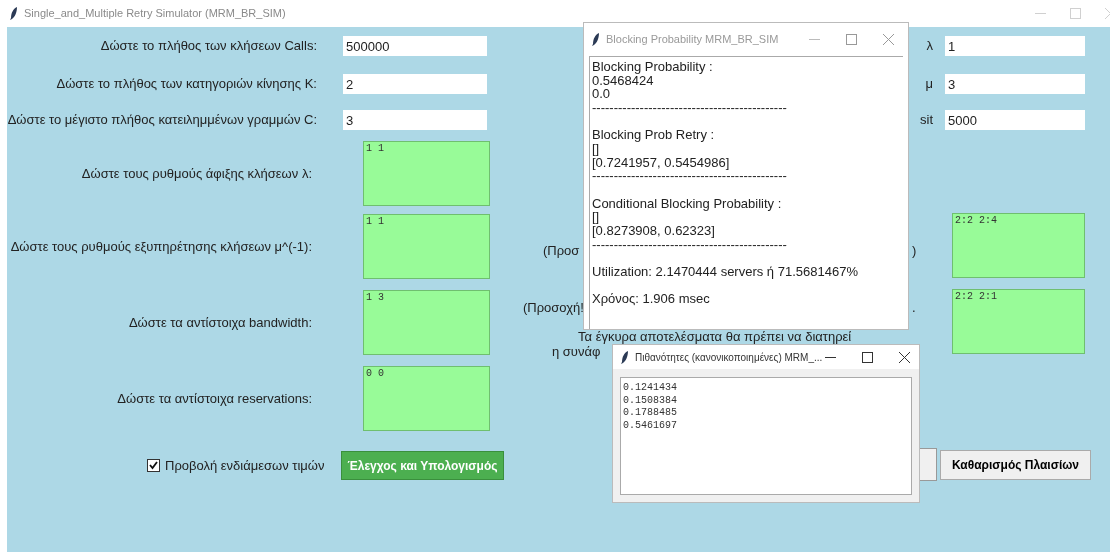 Image resolution: width=1110 pixels, height=552 pixels. I want to click on field-label: Δώστε τα αντίστοιχα bandwidth:, so click(219, 322).